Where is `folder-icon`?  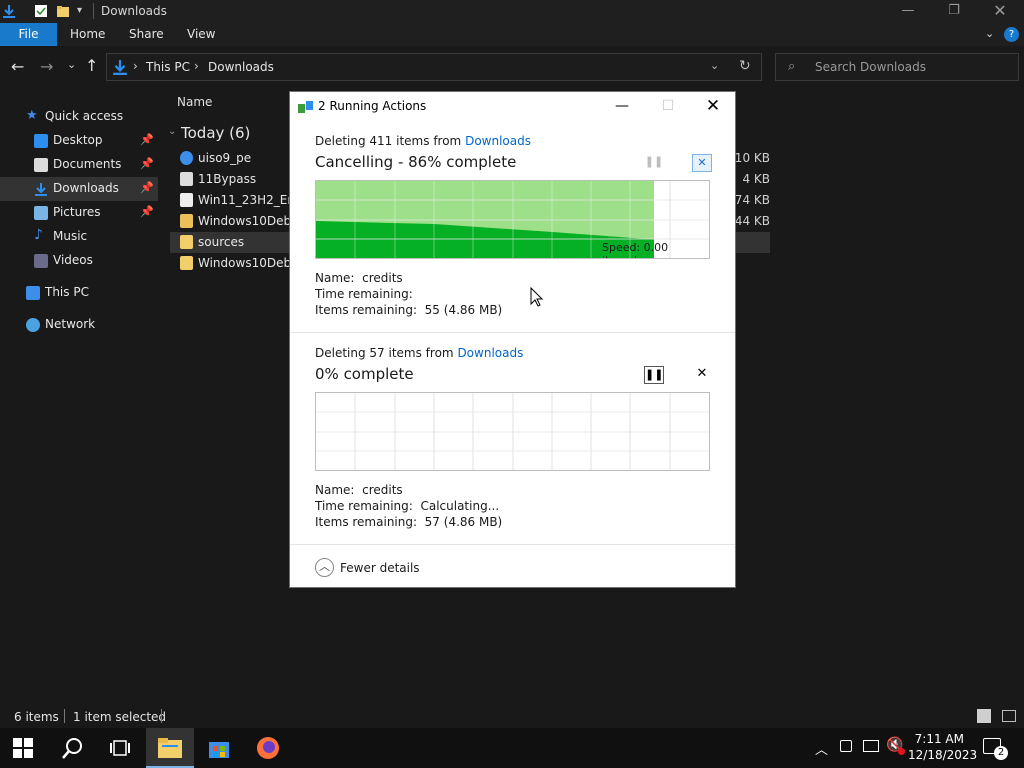 folder-icon is located at coordinates (186, 263).